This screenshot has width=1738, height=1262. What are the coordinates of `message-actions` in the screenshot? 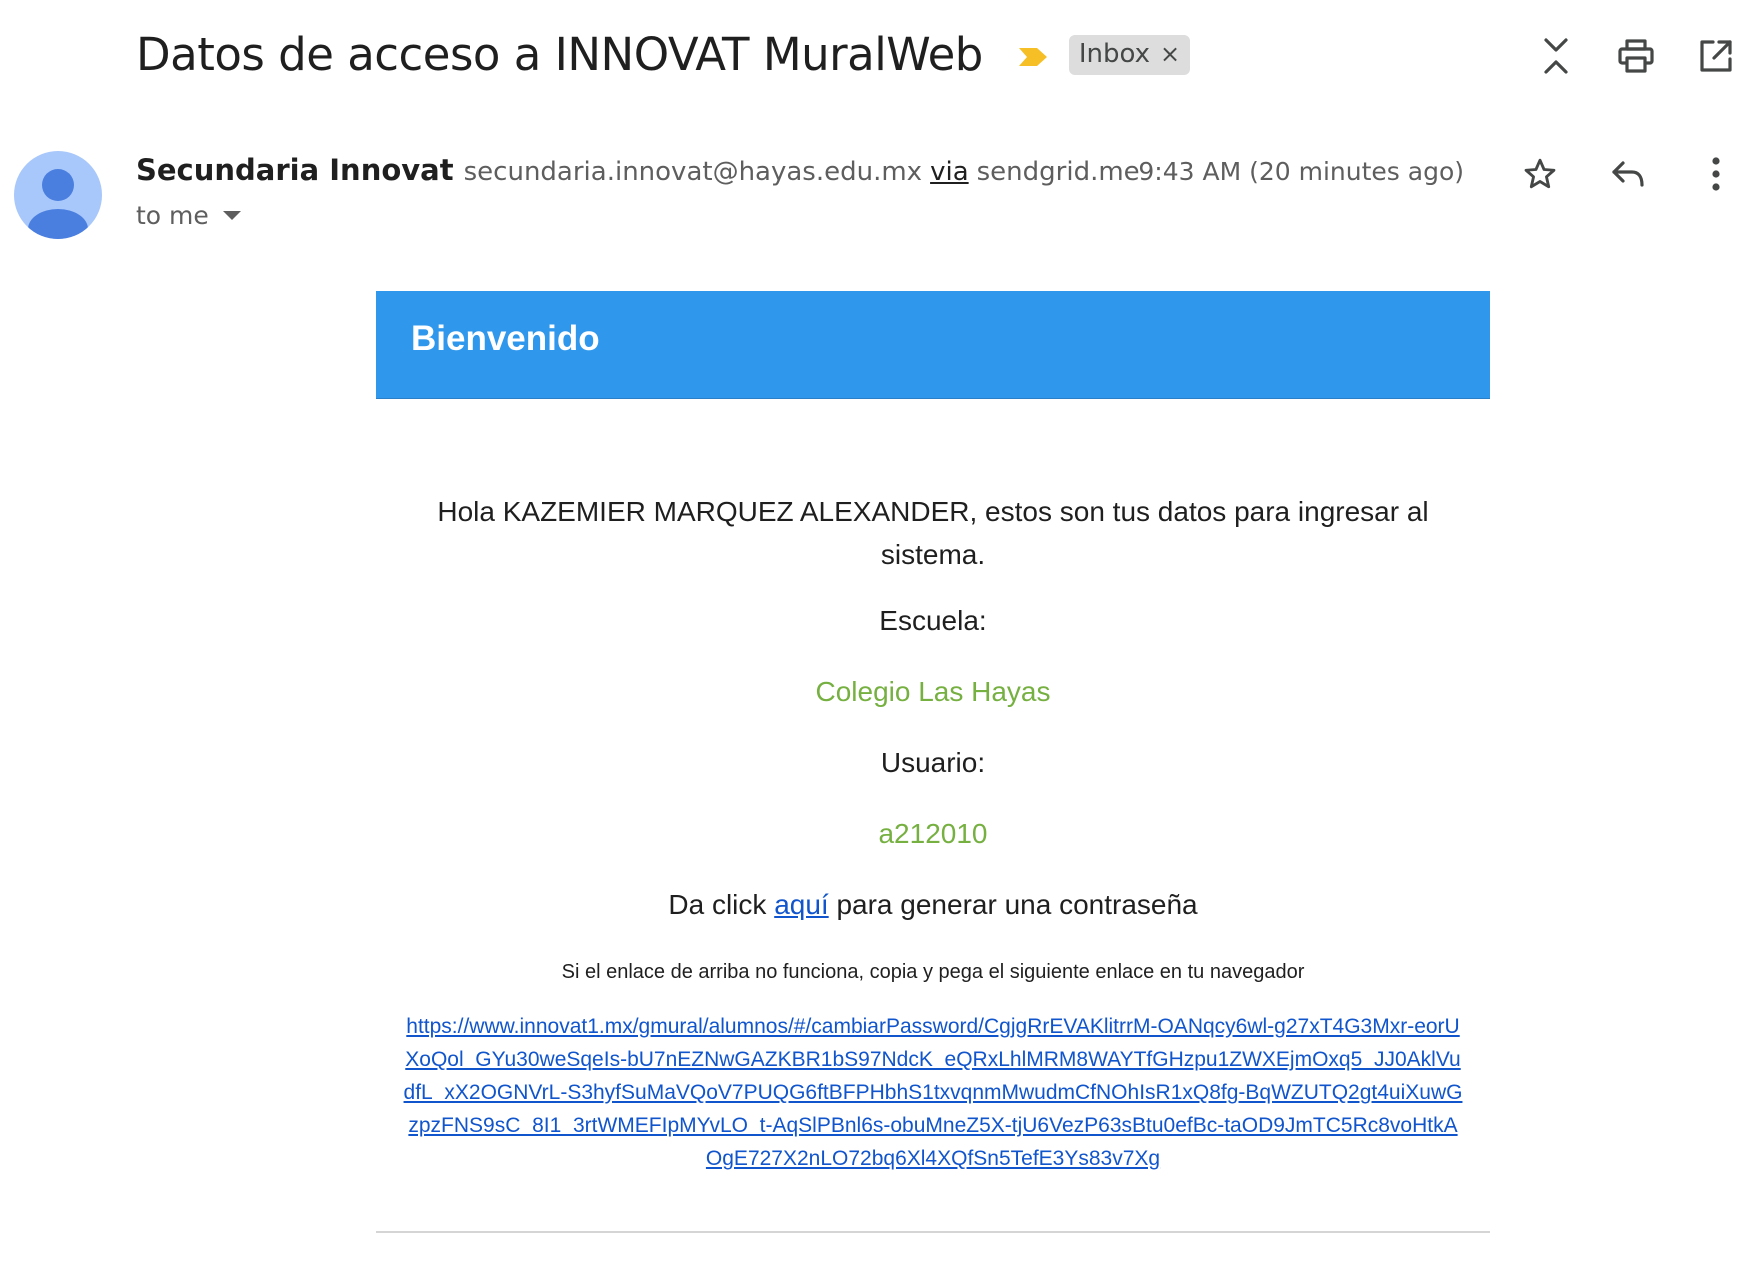 It's located at (1606, 174).